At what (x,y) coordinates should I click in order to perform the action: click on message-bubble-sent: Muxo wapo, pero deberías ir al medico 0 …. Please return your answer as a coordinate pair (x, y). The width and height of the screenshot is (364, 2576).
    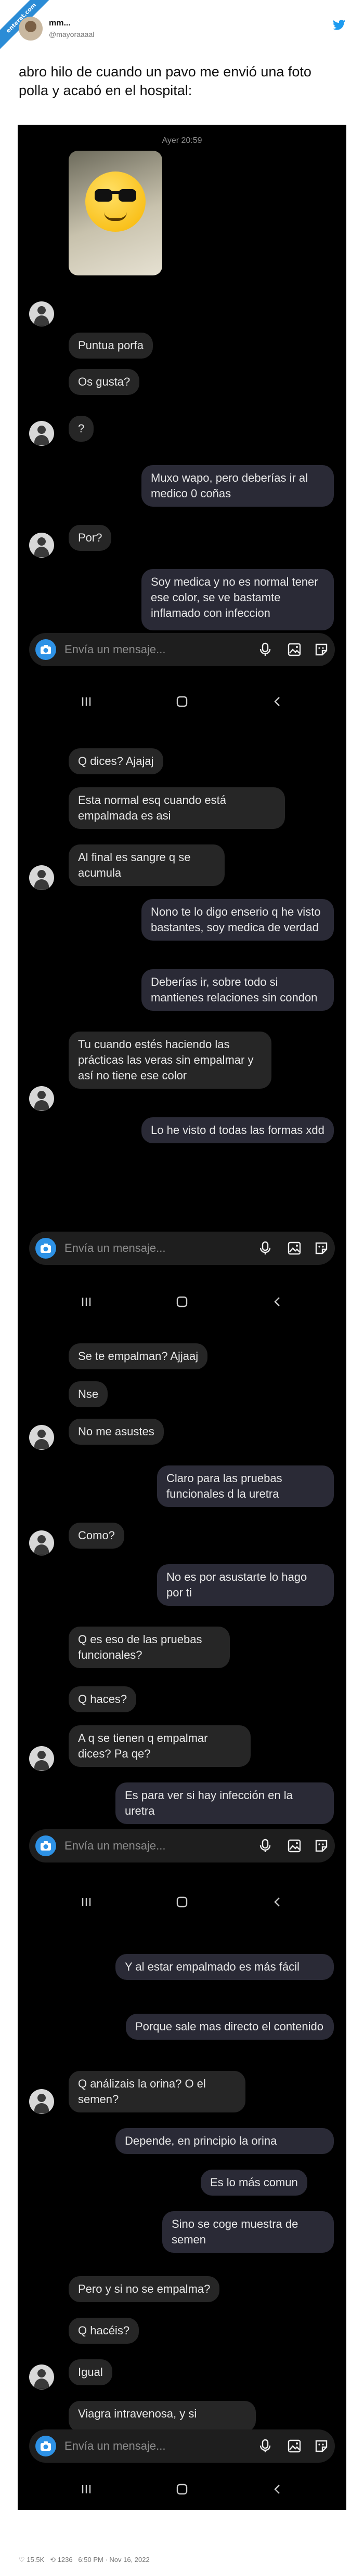
    Looking at the image, I should click on (237, 486).